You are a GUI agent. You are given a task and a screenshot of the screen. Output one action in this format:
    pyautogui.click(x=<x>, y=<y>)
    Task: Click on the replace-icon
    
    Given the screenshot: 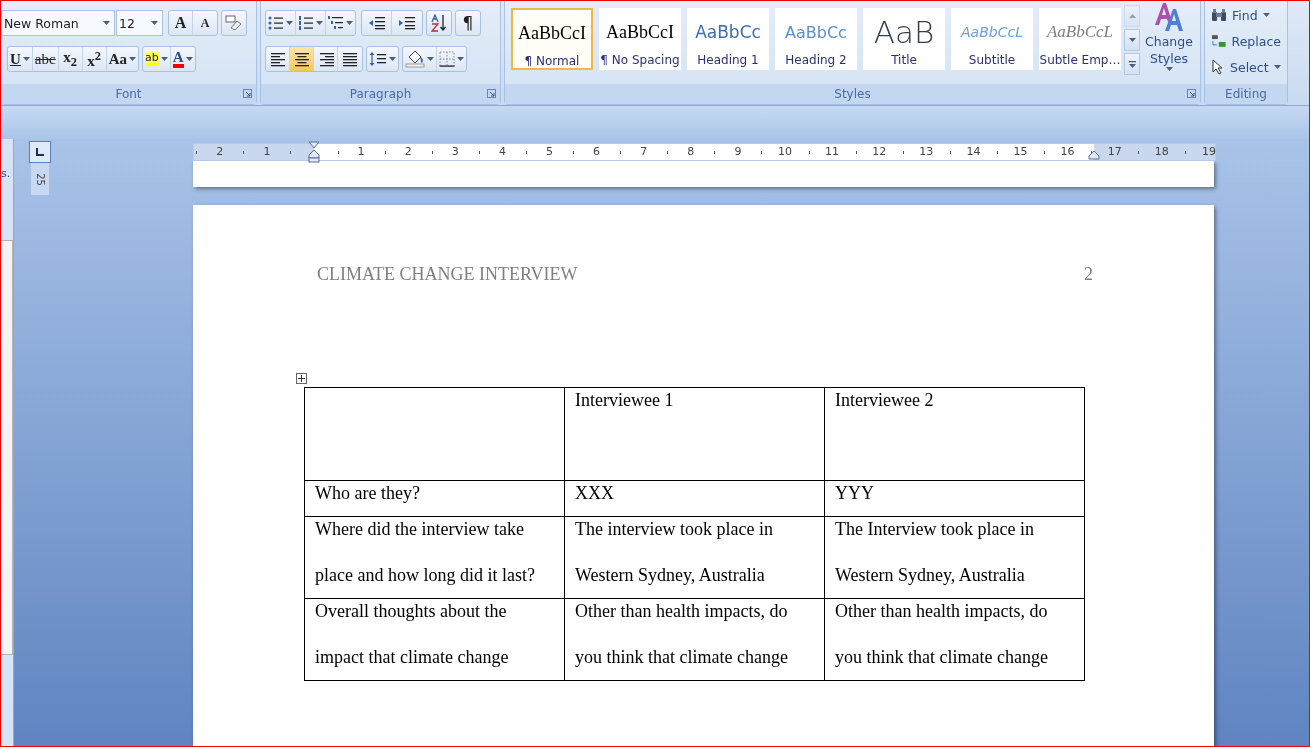 What is the action you would take?
    pyautogui.click(x=1219, y=41)
    